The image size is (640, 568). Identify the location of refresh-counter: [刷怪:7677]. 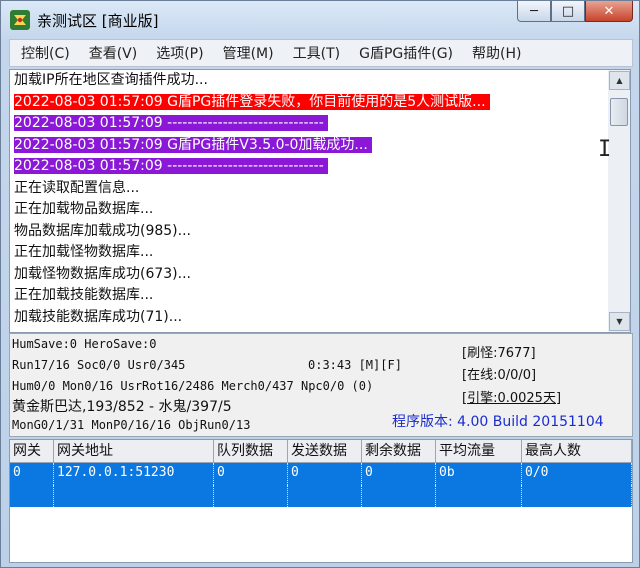
(499, 353).